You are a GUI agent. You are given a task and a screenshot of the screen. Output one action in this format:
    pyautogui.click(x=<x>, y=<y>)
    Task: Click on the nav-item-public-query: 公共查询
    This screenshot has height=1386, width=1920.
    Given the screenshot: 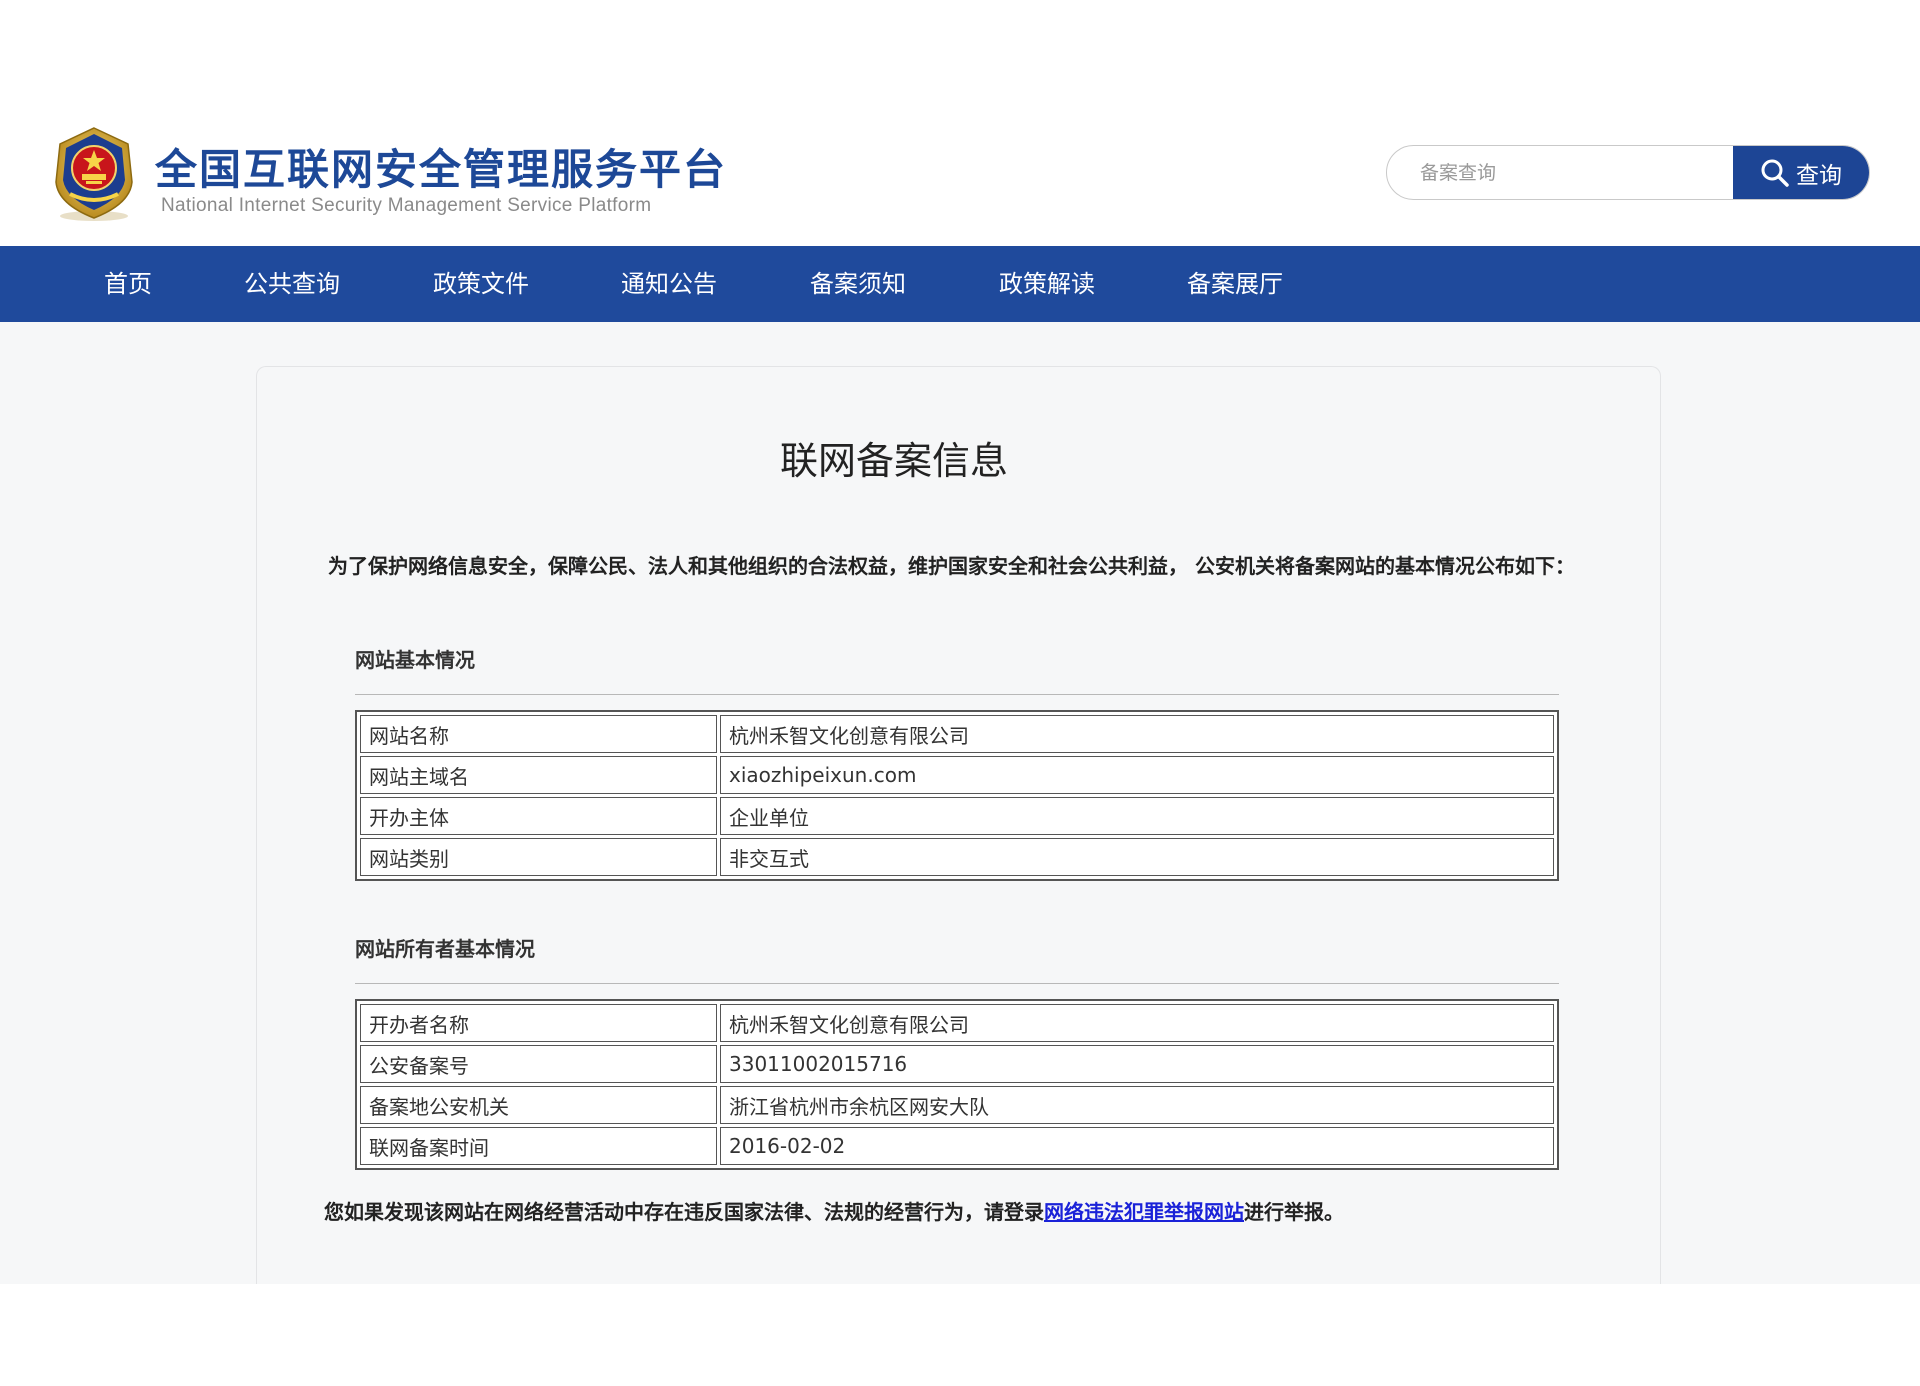 What is the action you would take?
    pyautogui.click(x=292, y=284)
    